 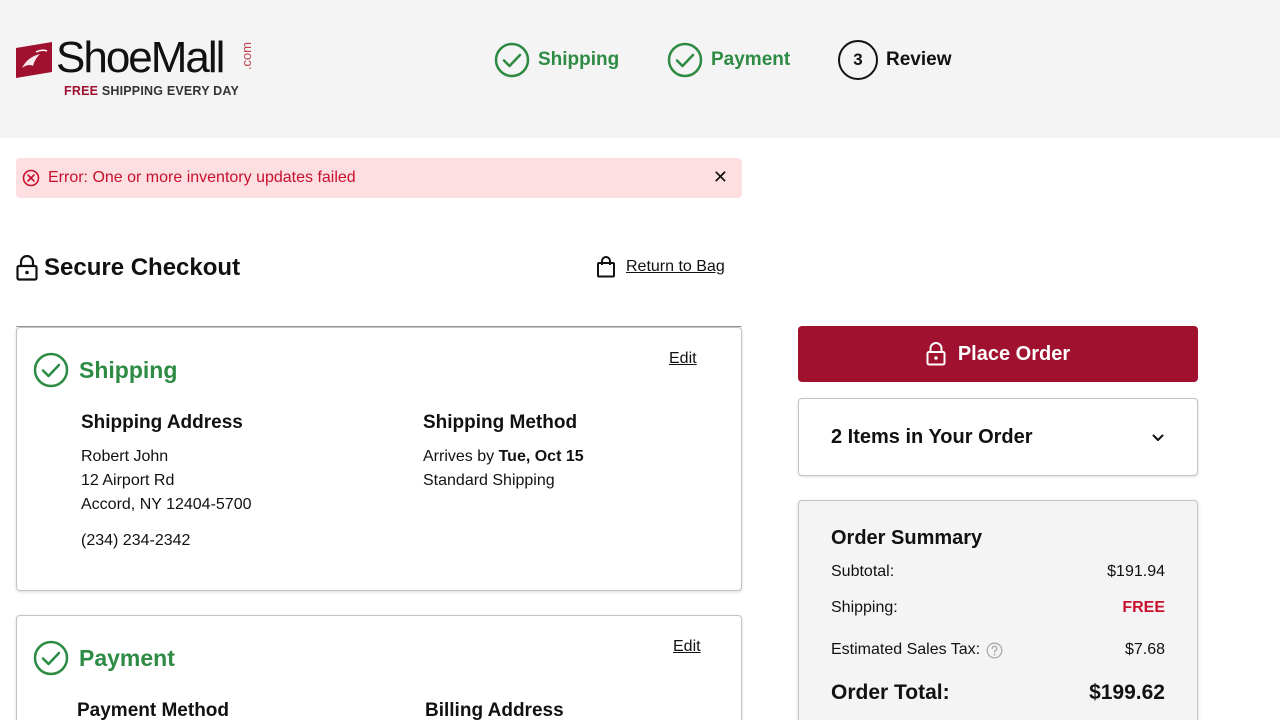 I want to click on order-items-accordion: 2 Items in Your Order, so click(x=998, y=437).